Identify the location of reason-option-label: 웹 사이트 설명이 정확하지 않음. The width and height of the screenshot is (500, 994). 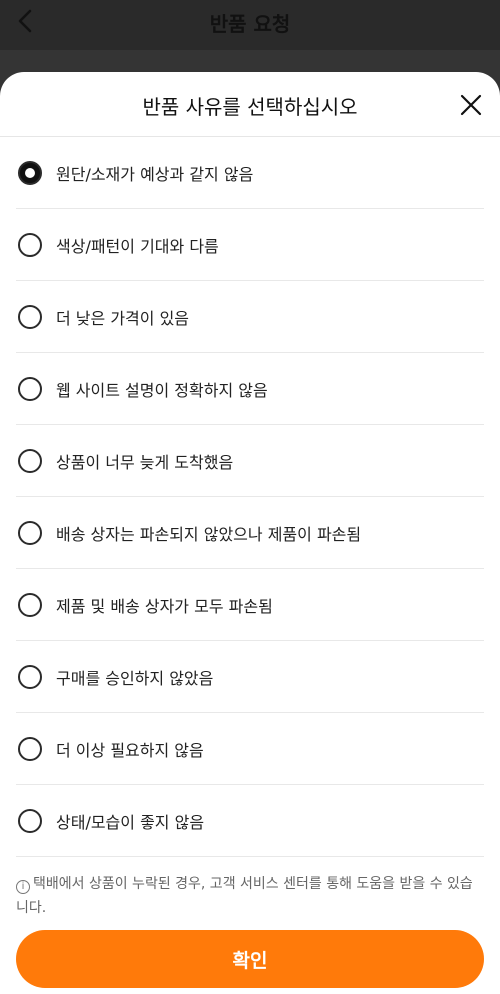
(162, 390).